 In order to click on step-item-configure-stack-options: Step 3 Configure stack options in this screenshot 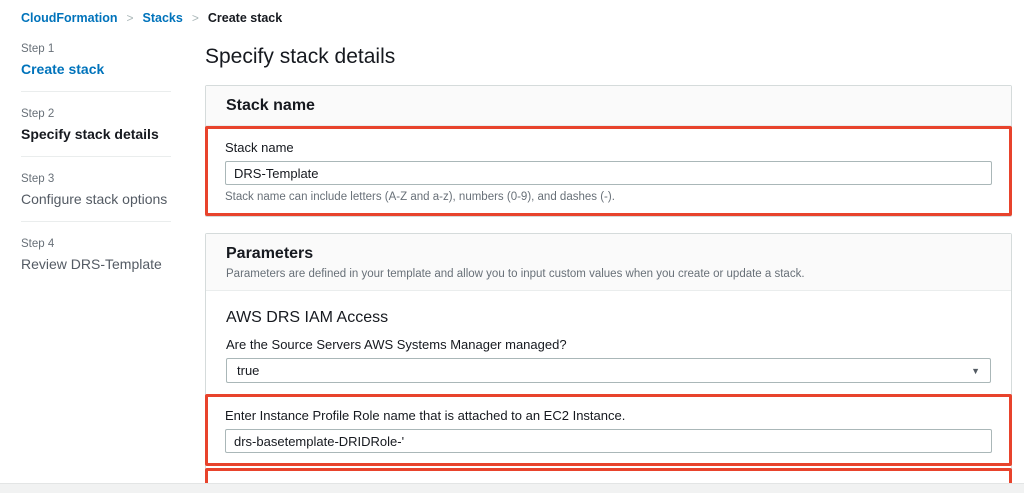, I will do `click(103, 196)`.